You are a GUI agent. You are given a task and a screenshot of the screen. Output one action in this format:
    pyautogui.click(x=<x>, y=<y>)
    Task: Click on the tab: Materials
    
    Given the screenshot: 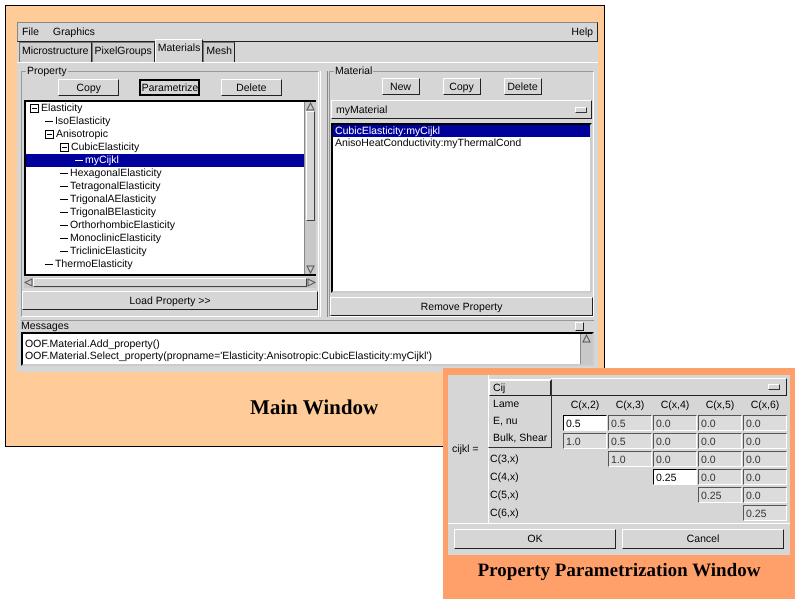 What is the action you would take?
    pyautogui.click(x=179, y=50)
    